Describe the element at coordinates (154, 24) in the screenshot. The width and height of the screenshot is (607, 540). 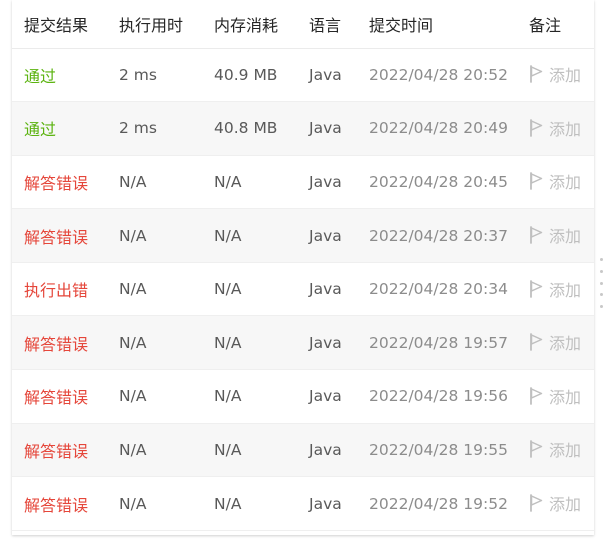
I see `header-runtime: 执行用时` at that location.